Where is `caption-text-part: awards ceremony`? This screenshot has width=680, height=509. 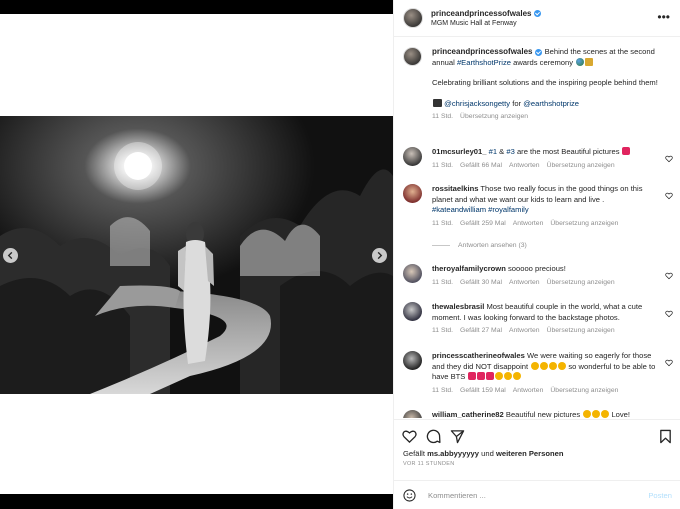 caption-text-part: awards ceremony is located at coordinates (543, 62).